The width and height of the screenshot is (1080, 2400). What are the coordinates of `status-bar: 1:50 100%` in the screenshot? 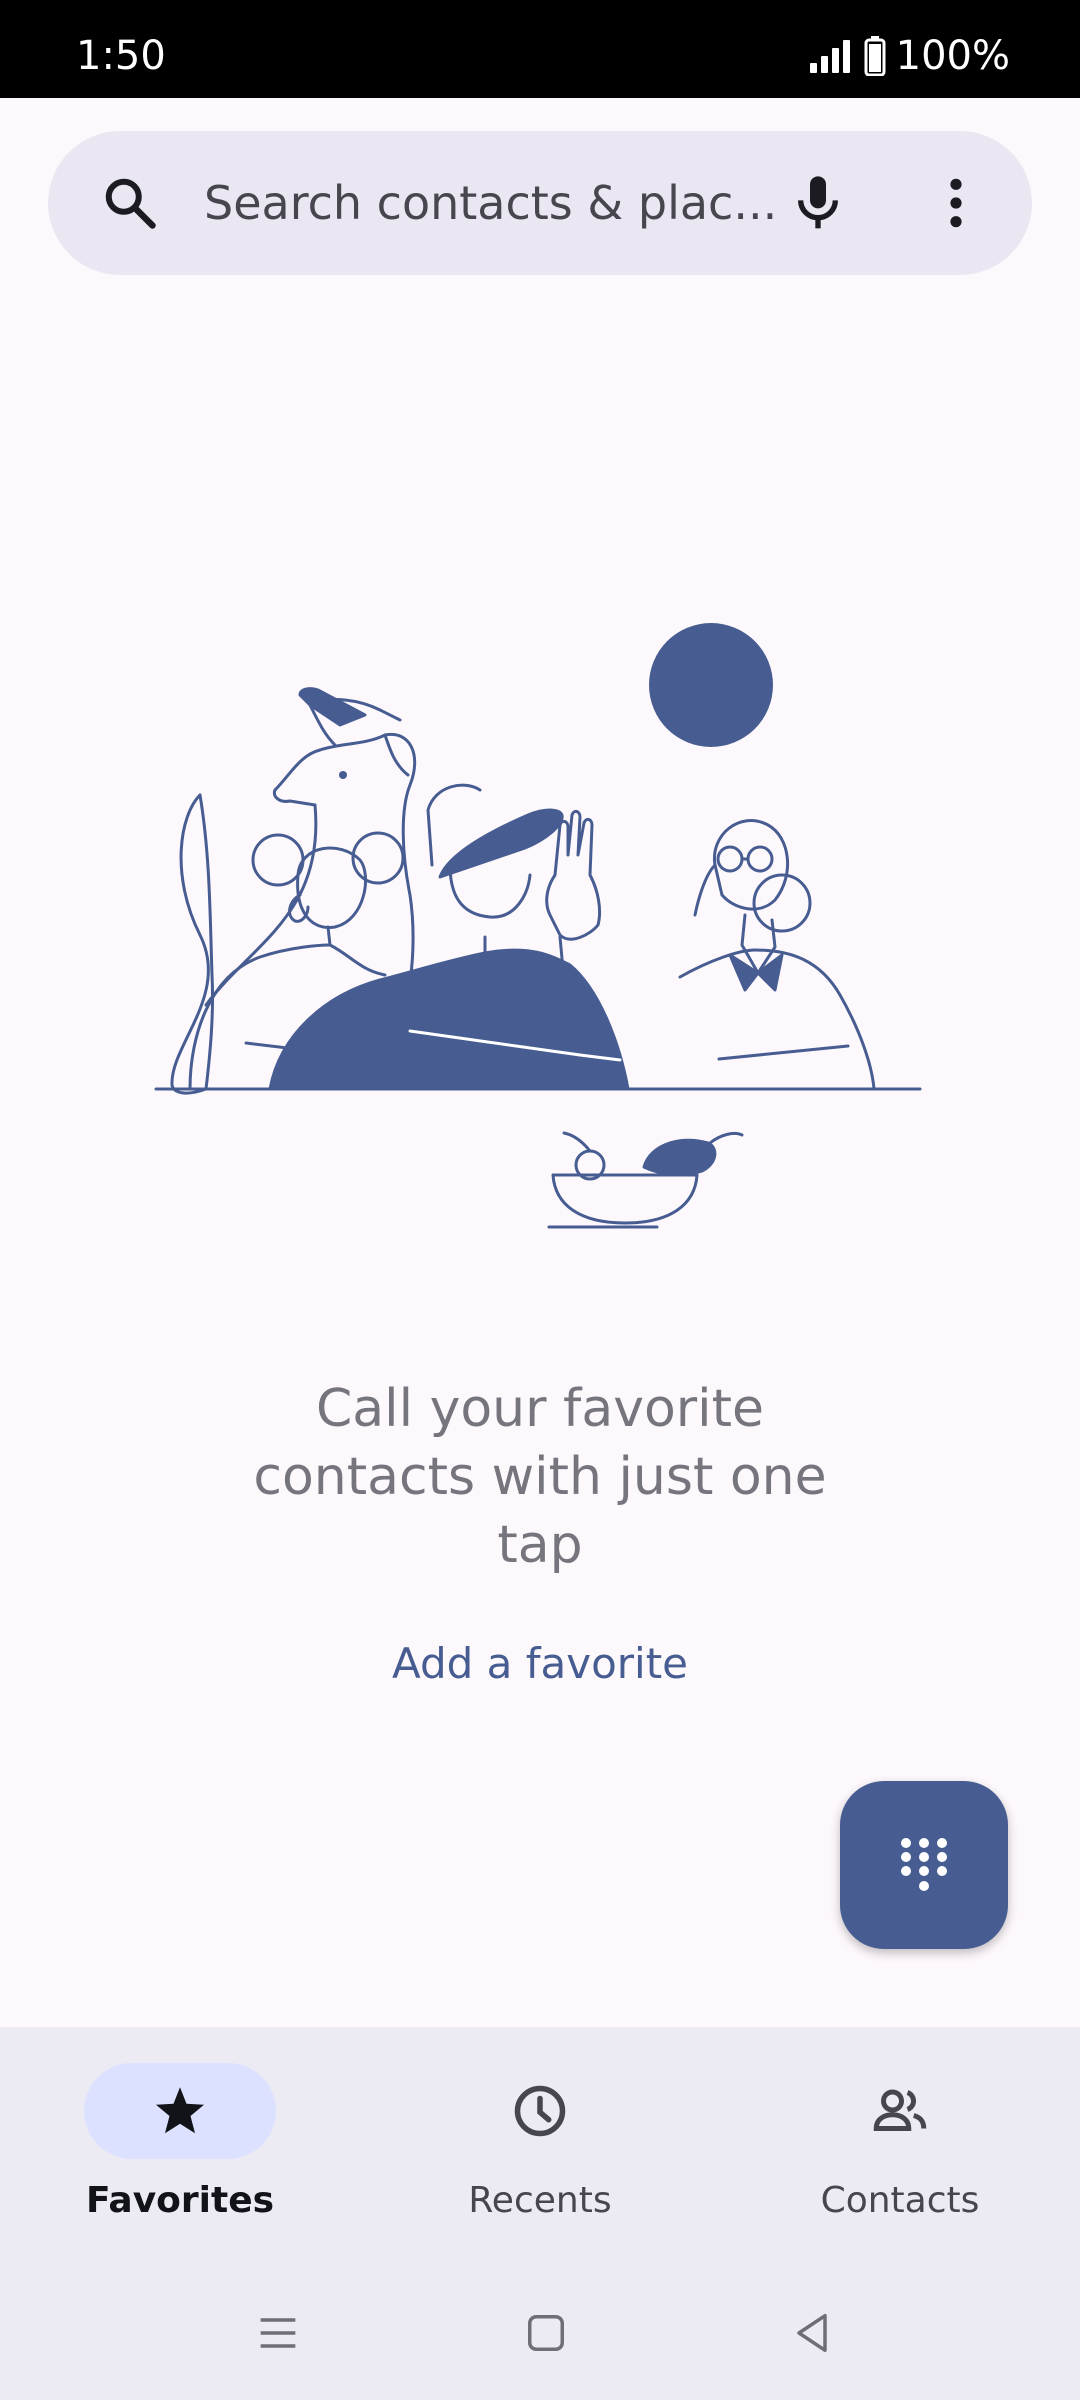 It's located at (540, 49).